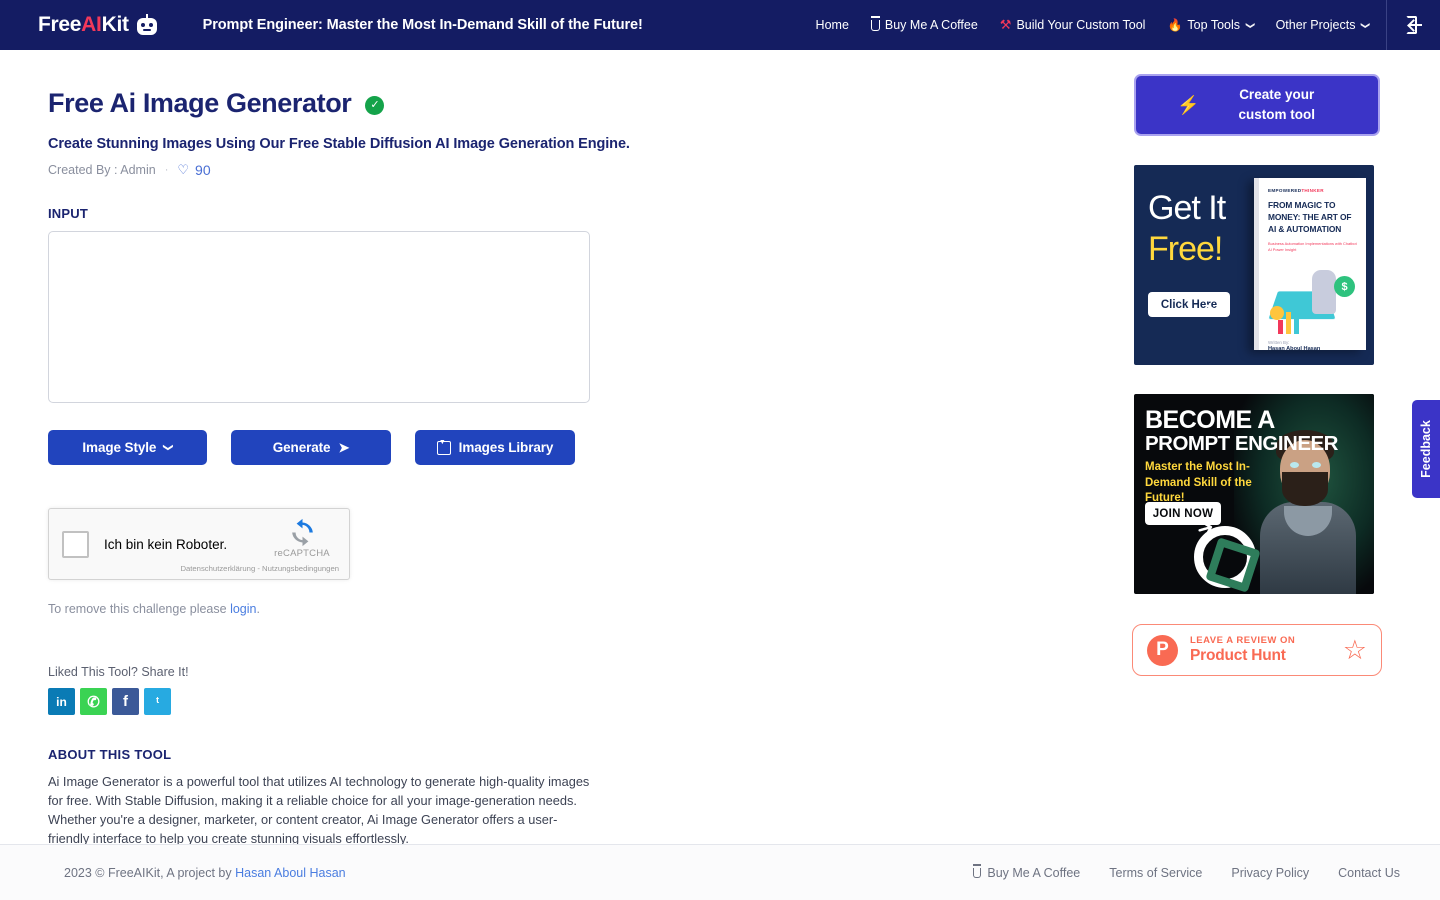 This screenshot has width=1440, height=900. I want to click on share-label: Liked This Tool? Share It!, so click(118, 672).